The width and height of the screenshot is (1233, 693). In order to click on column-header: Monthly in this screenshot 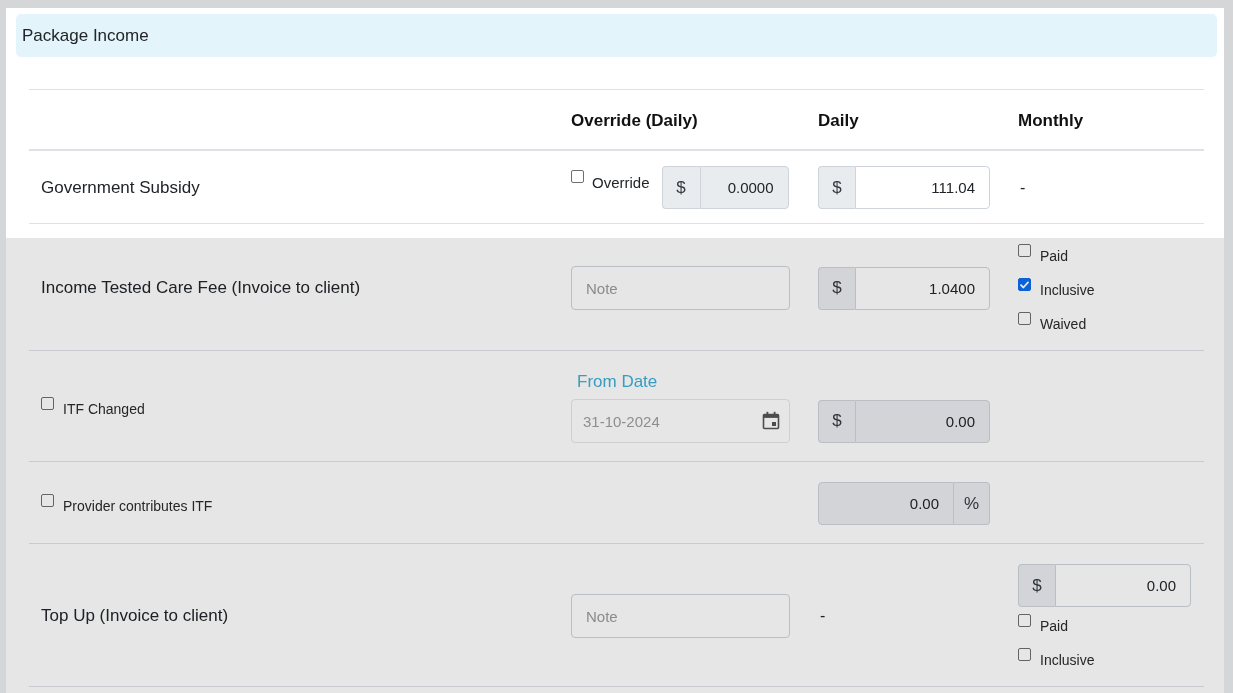, I will do `click(1051, 121)`.